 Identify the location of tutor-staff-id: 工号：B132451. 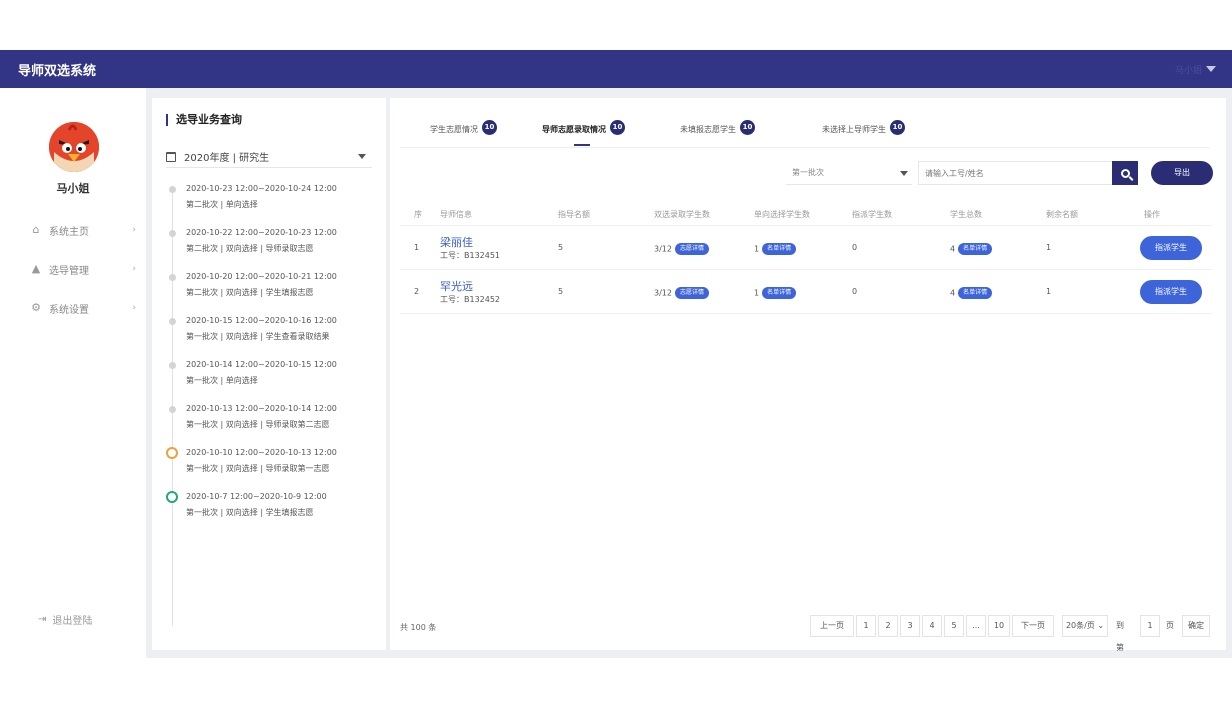
(470, 255).